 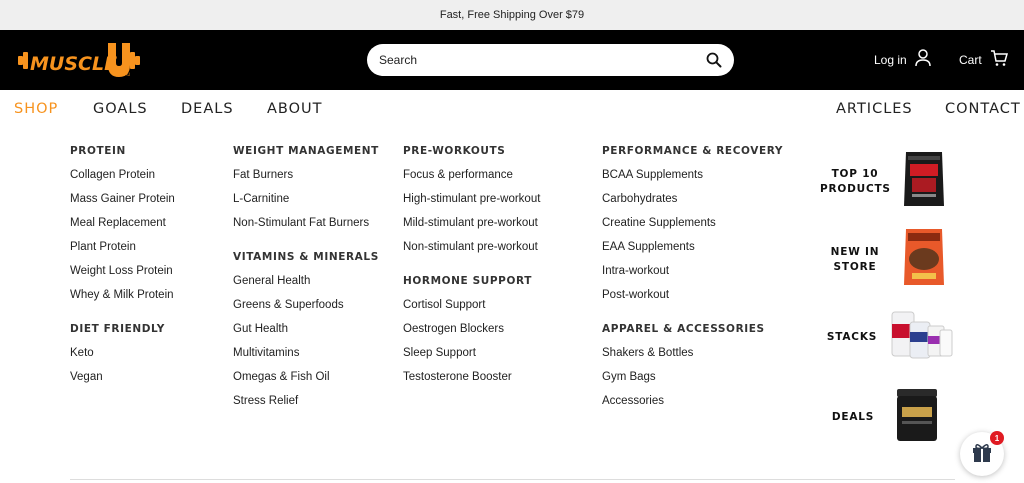 I want to click on menu-link: Shakers & Bottles, so click(x=692, y=353).